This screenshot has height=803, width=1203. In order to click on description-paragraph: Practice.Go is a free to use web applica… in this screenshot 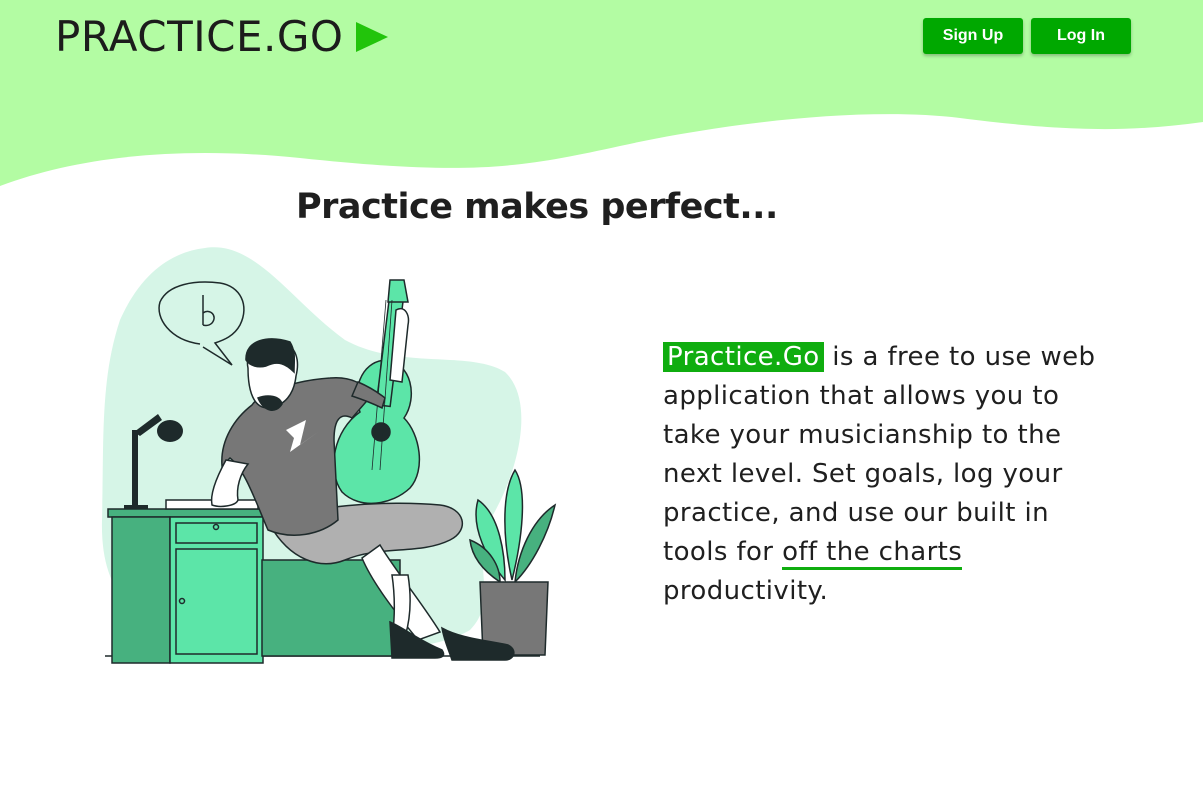, I will do `click(888, 474)`.